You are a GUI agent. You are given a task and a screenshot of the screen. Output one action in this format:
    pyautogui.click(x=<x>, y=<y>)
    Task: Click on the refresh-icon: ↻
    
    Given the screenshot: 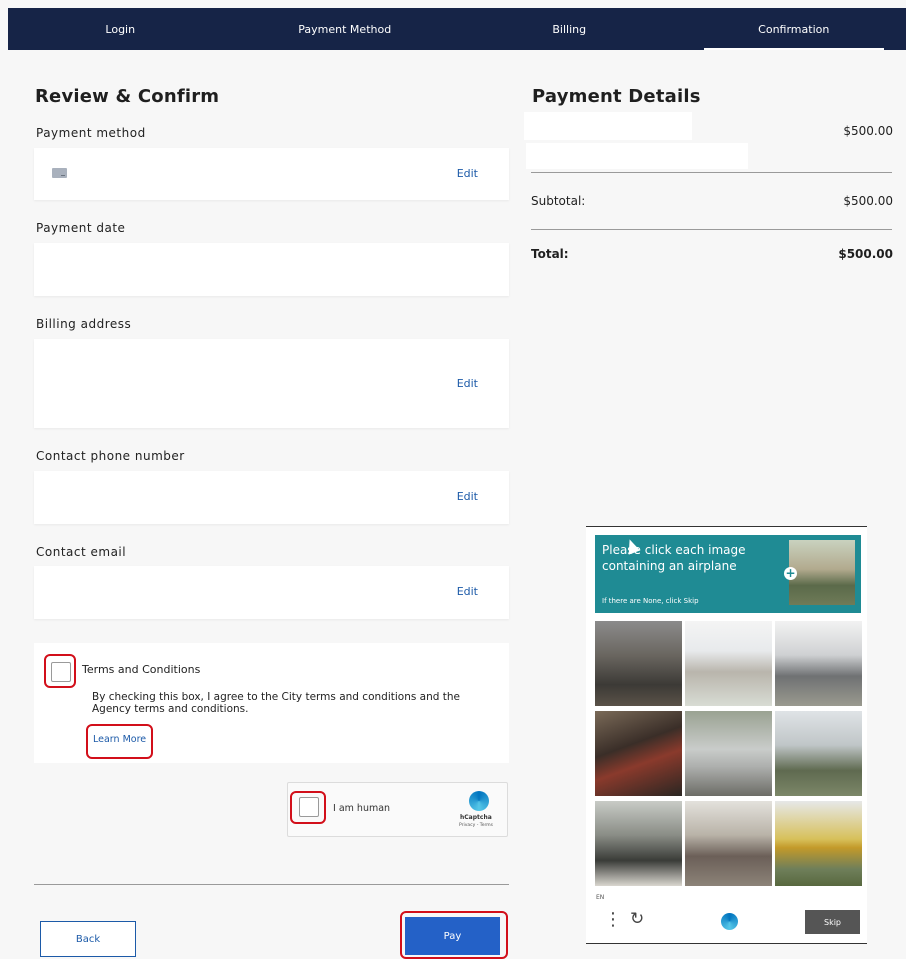 What is the action you would take?
    pyautogui.click(x=637, y=919)
    